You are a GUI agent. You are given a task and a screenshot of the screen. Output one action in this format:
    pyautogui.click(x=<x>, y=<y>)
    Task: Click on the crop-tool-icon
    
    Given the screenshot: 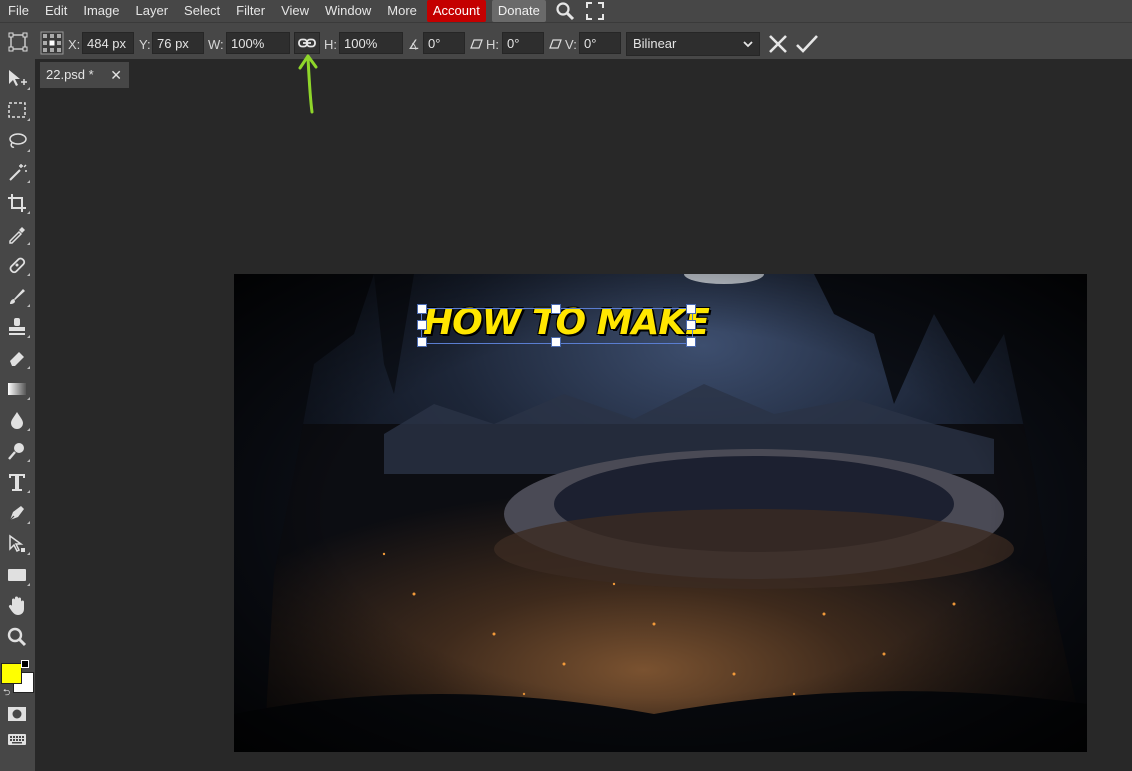 What is the action you would take?
    pyautogui.click(x=17, y=203)
    